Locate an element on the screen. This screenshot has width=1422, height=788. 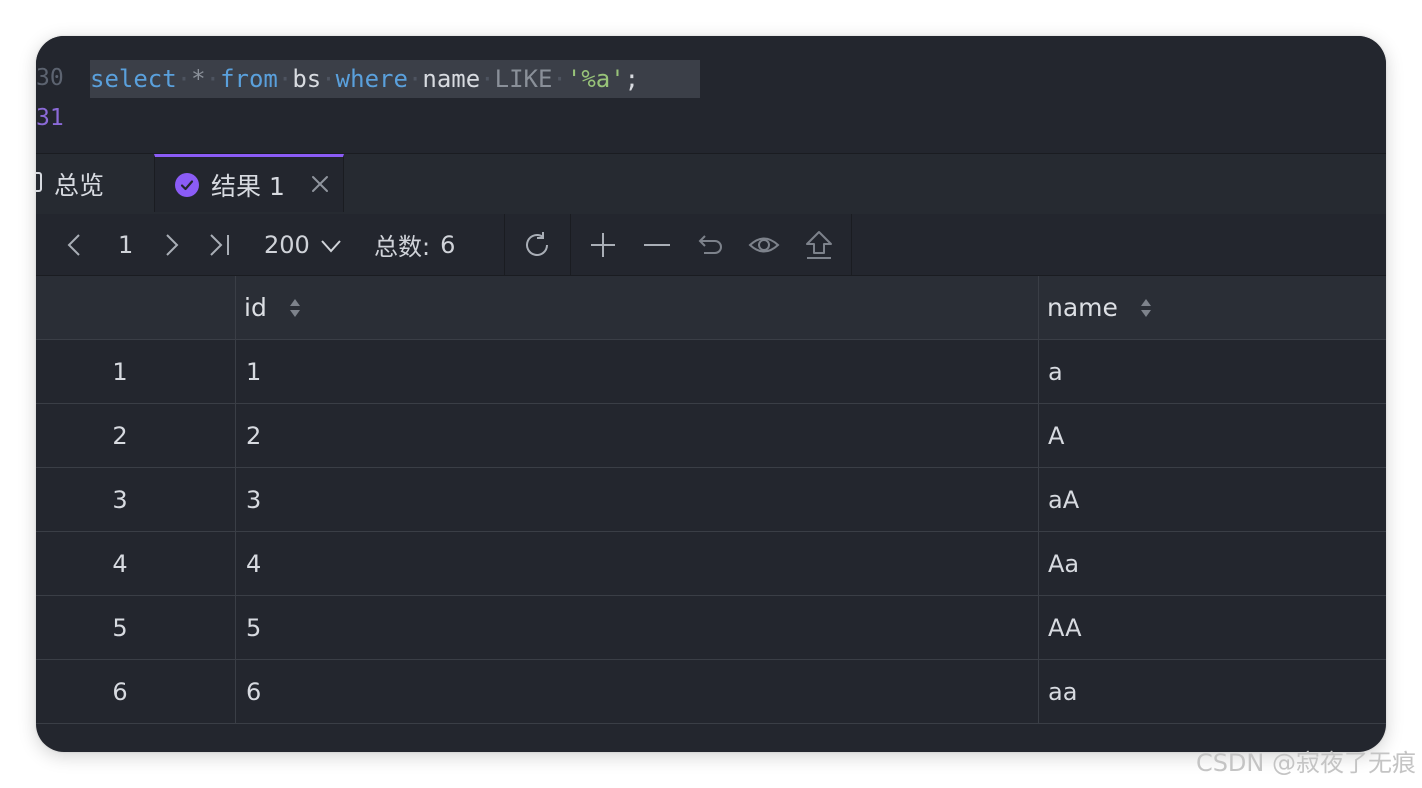
table-row: 6 6 aa is located at coordinates (711, 692).